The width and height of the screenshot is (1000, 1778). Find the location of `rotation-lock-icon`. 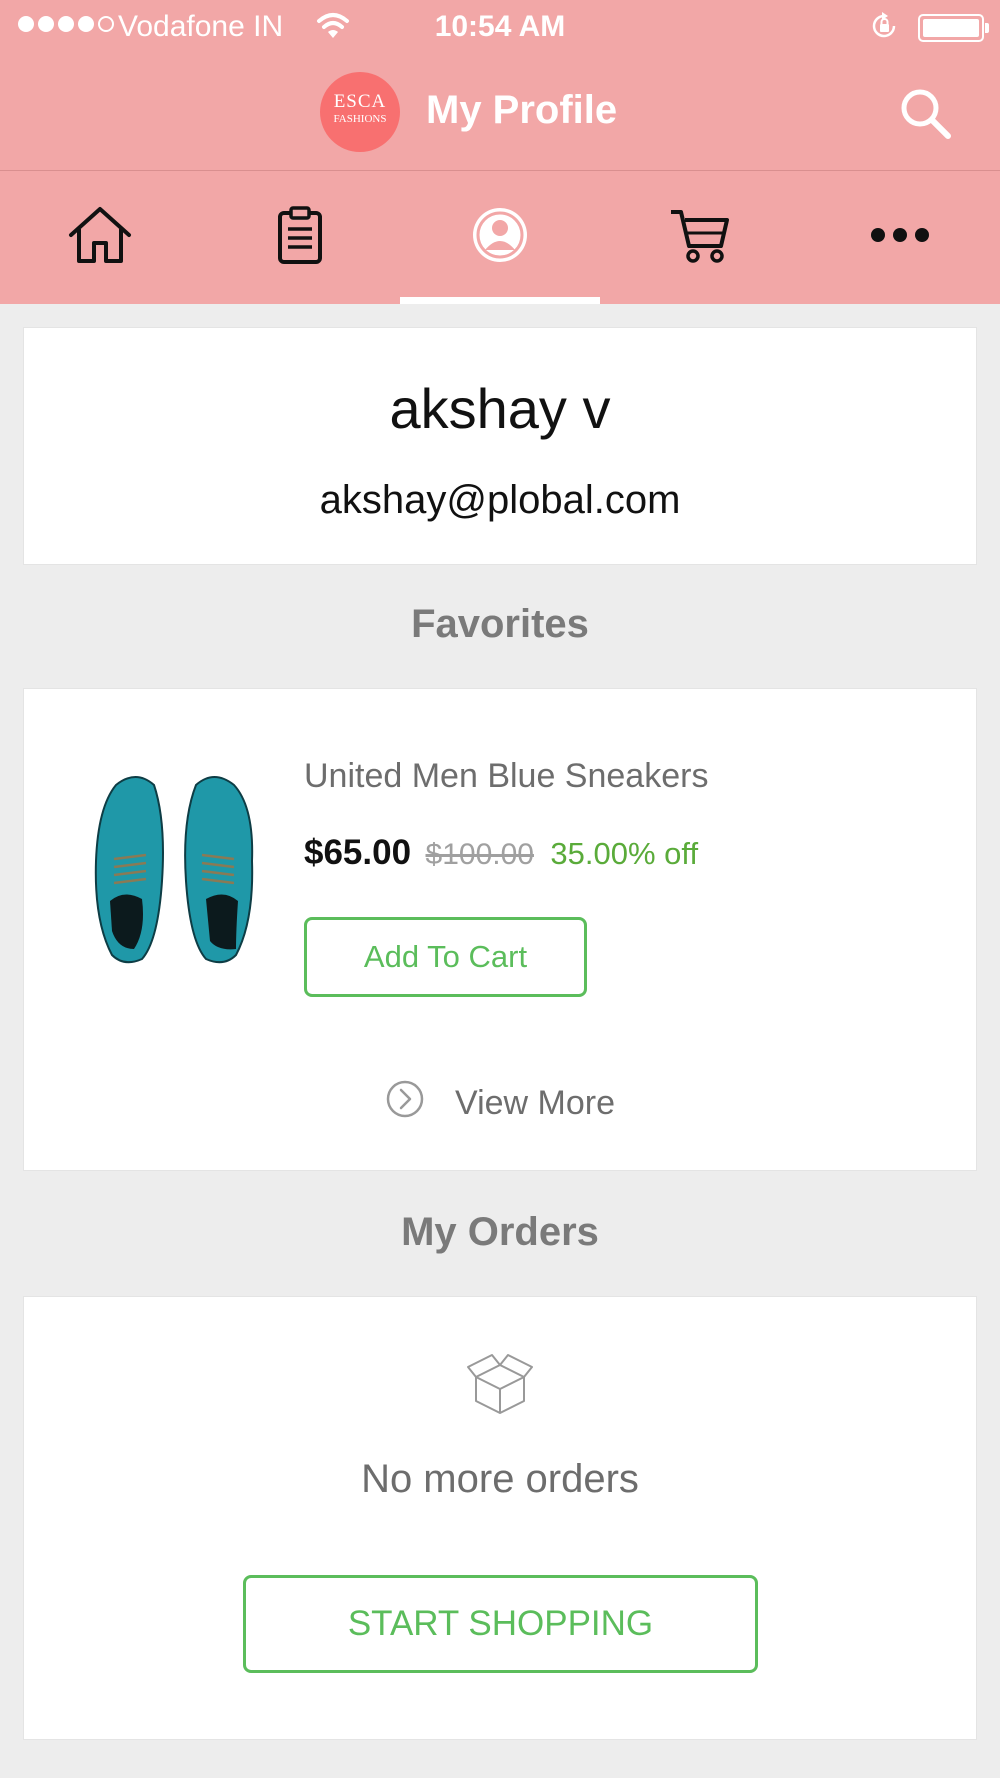

rotation-lock-icon is located at coordinates (884, 28).